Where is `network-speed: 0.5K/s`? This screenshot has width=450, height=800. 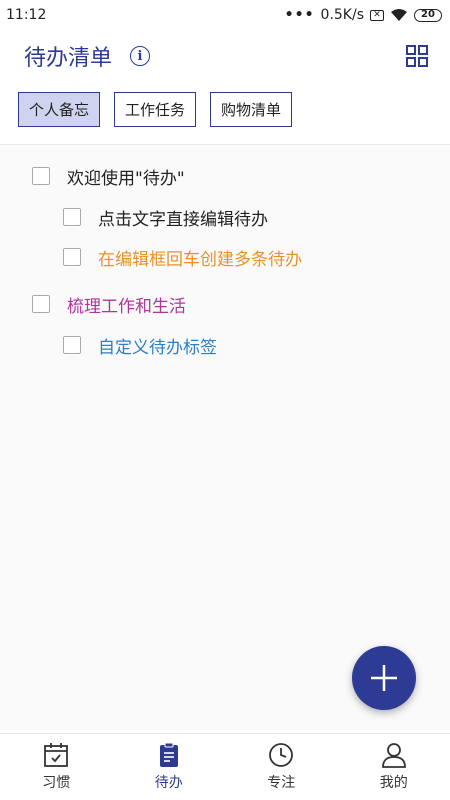
network-speed: 0.5K/s is located at coordinates (342, 15).